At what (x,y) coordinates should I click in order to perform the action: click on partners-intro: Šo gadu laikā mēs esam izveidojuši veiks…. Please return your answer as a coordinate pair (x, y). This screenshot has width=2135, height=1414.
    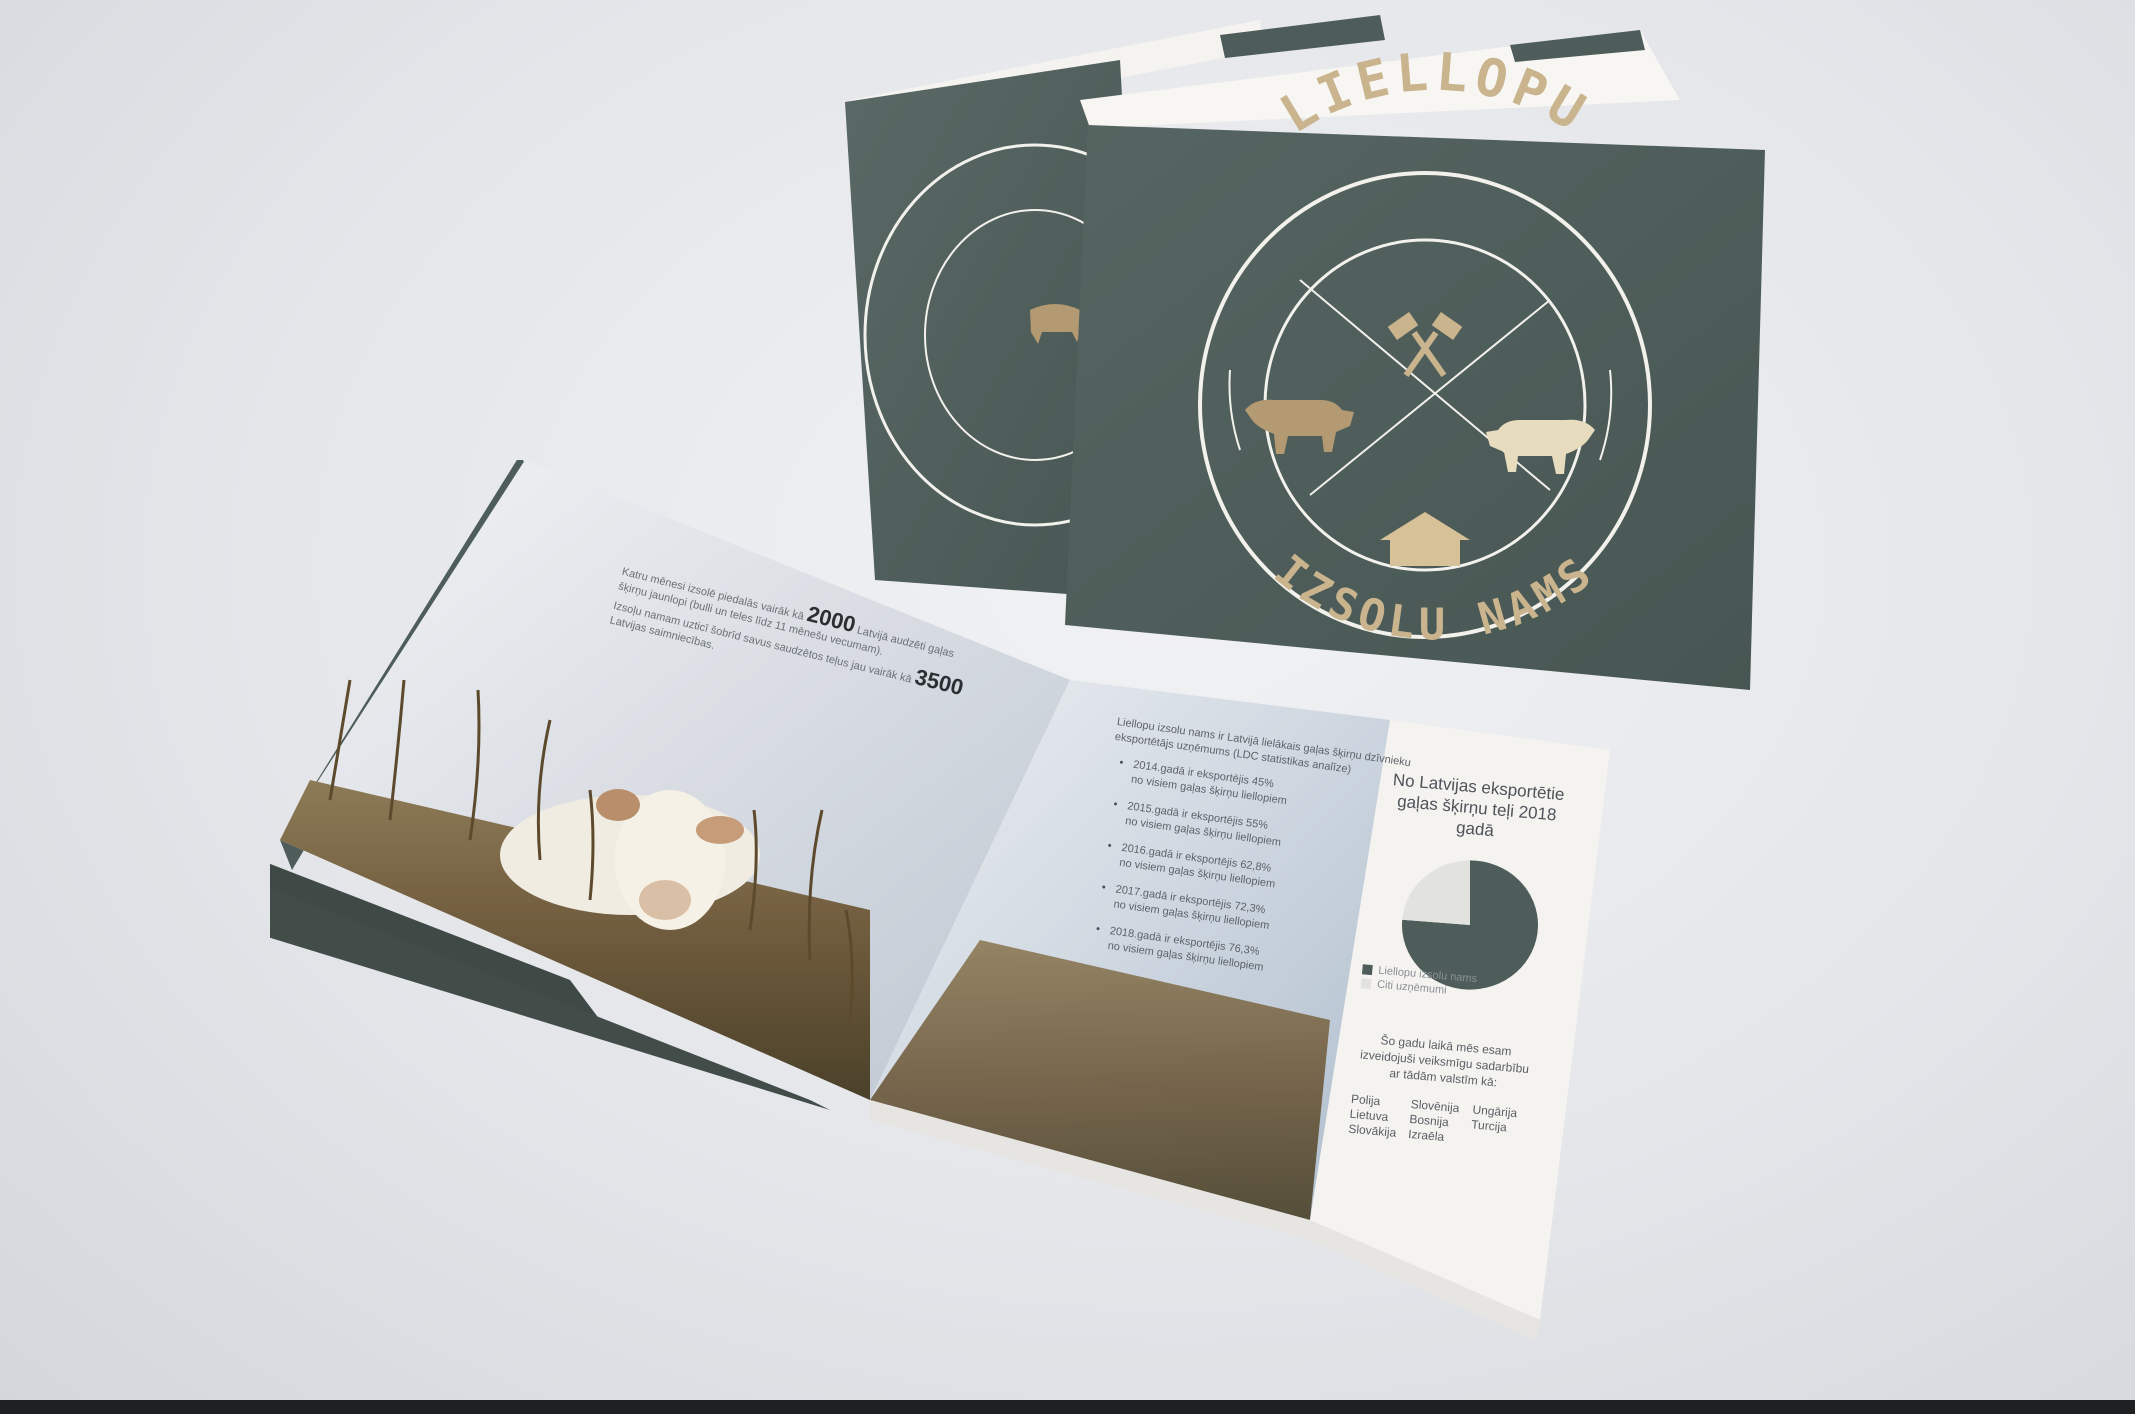
    Looking at the image, I should click on (1444, 1061).